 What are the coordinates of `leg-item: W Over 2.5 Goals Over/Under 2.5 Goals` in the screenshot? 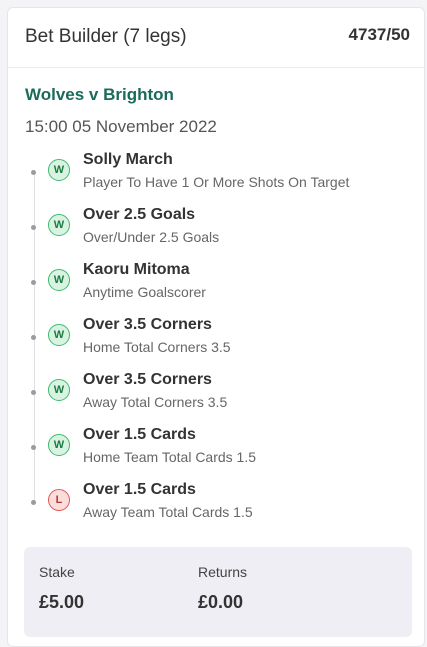 It's located at (216, 229).